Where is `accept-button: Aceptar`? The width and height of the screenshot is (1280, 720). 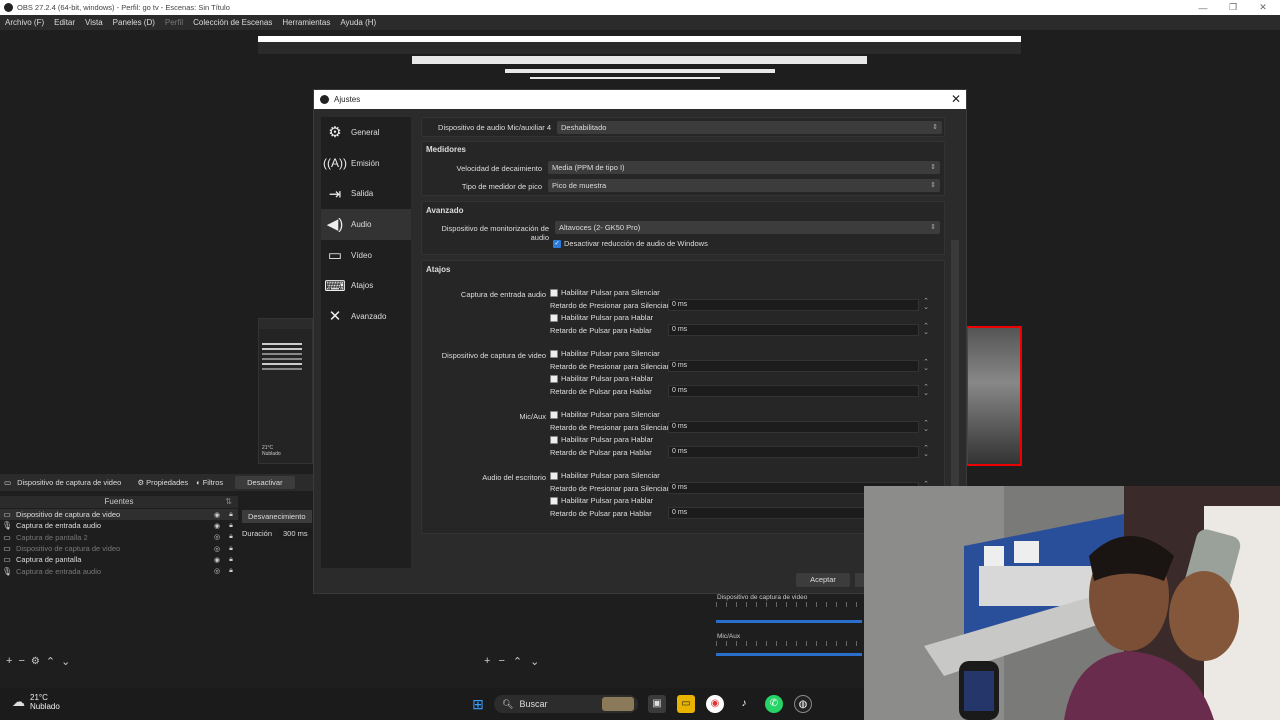
accept-button: Aceptar is located at coordinates (823, 580).